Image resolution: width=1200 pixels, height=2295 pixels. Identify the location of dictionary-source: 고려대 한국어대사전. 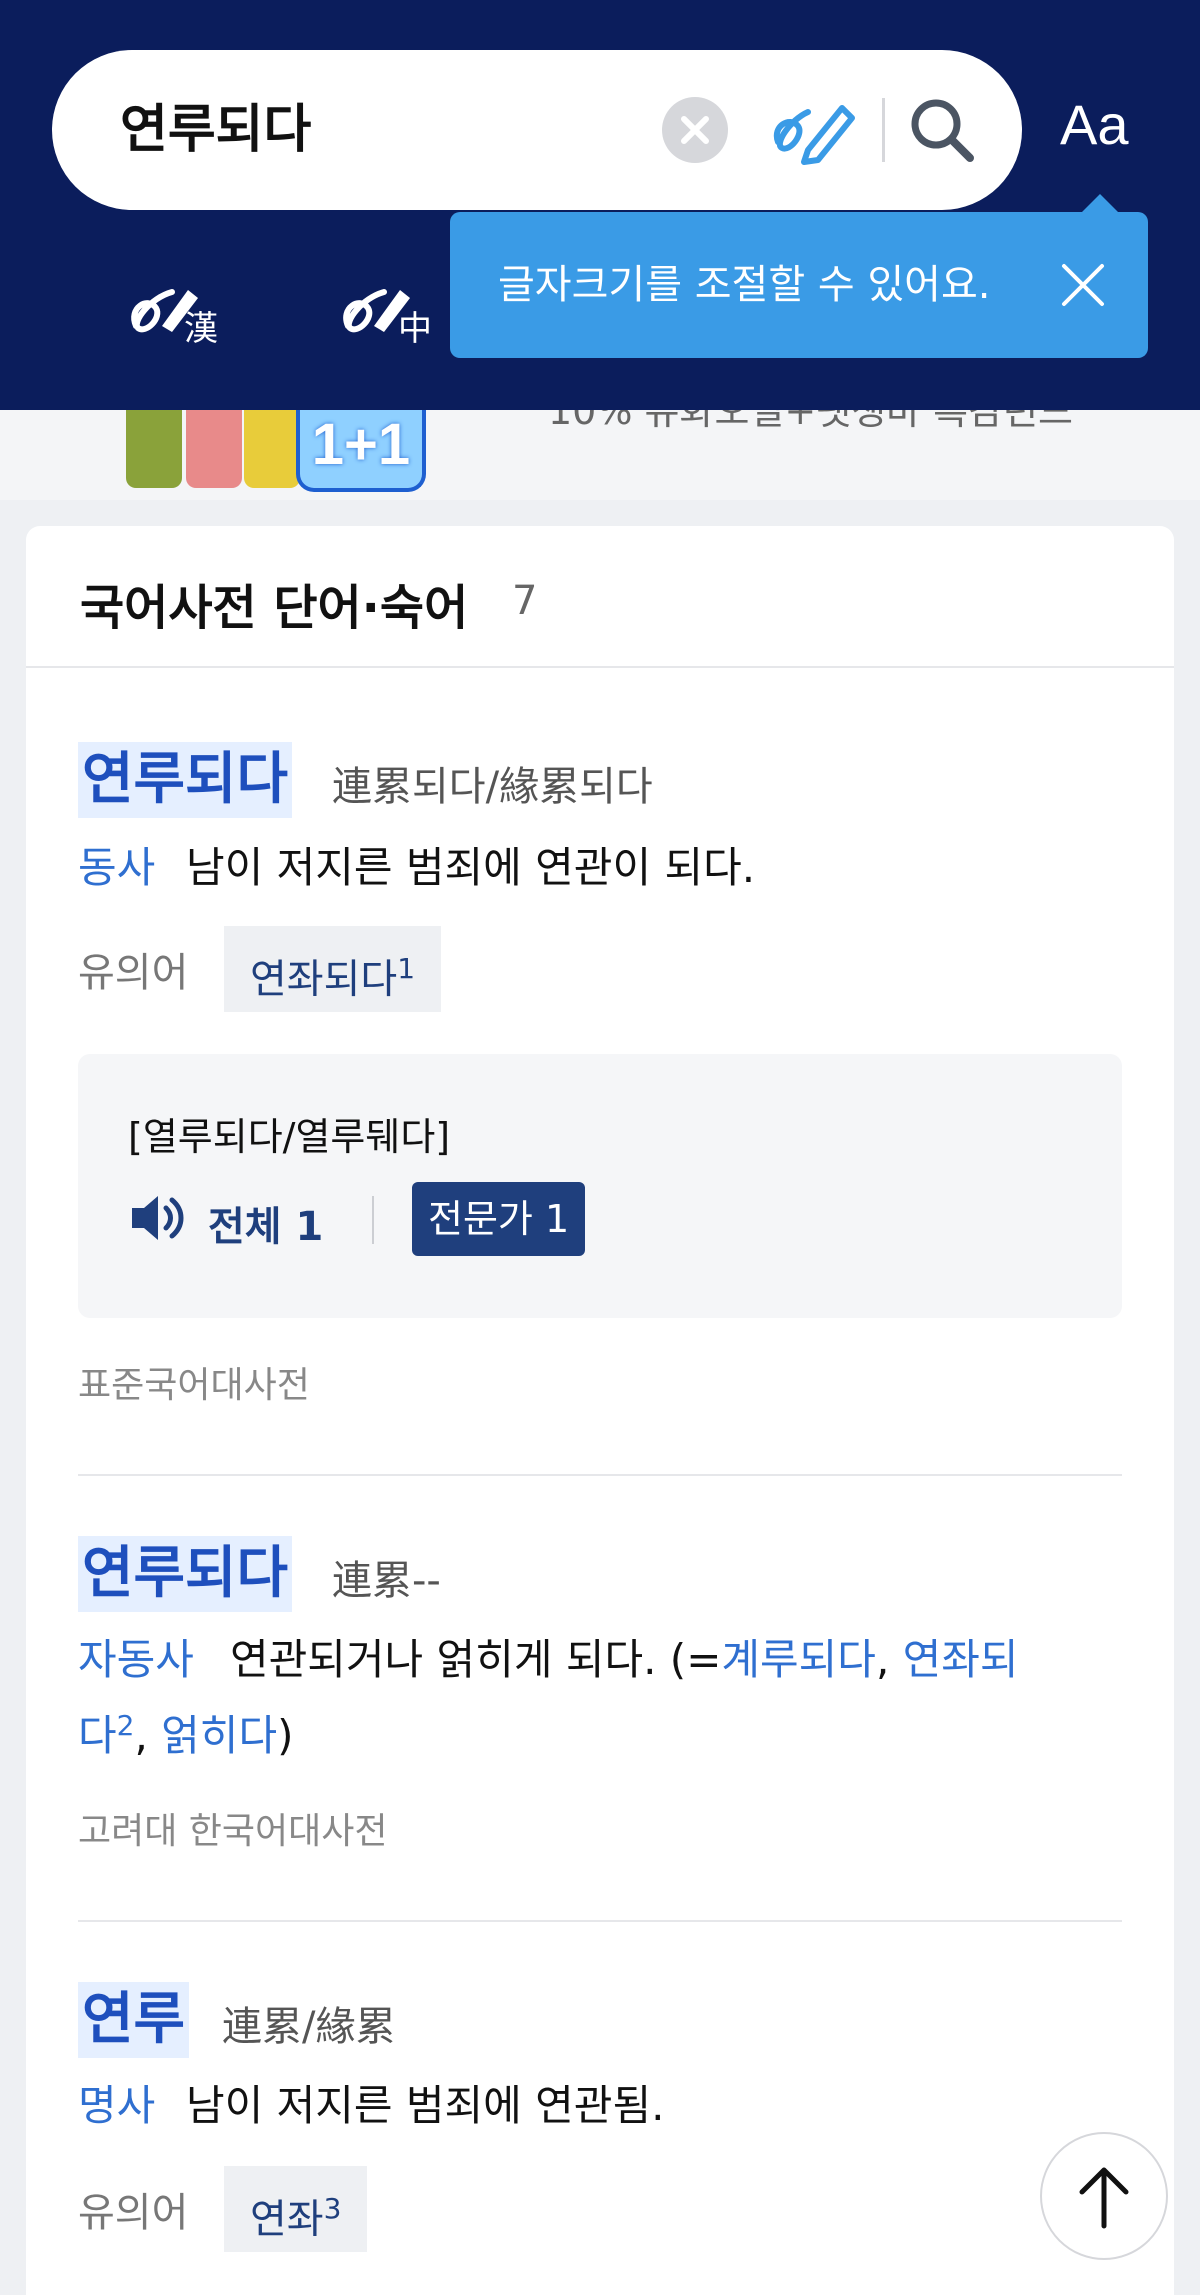
(233, 1828).